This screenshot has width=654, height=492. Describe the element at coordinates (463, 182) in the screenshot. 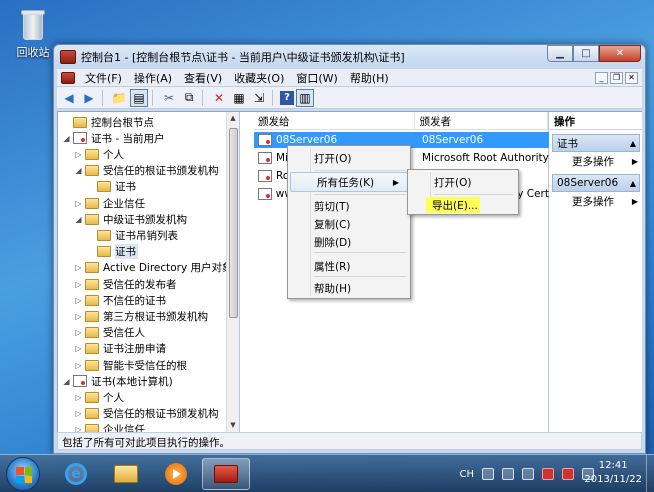

I see `sub-open: 打开(O)` at that location.